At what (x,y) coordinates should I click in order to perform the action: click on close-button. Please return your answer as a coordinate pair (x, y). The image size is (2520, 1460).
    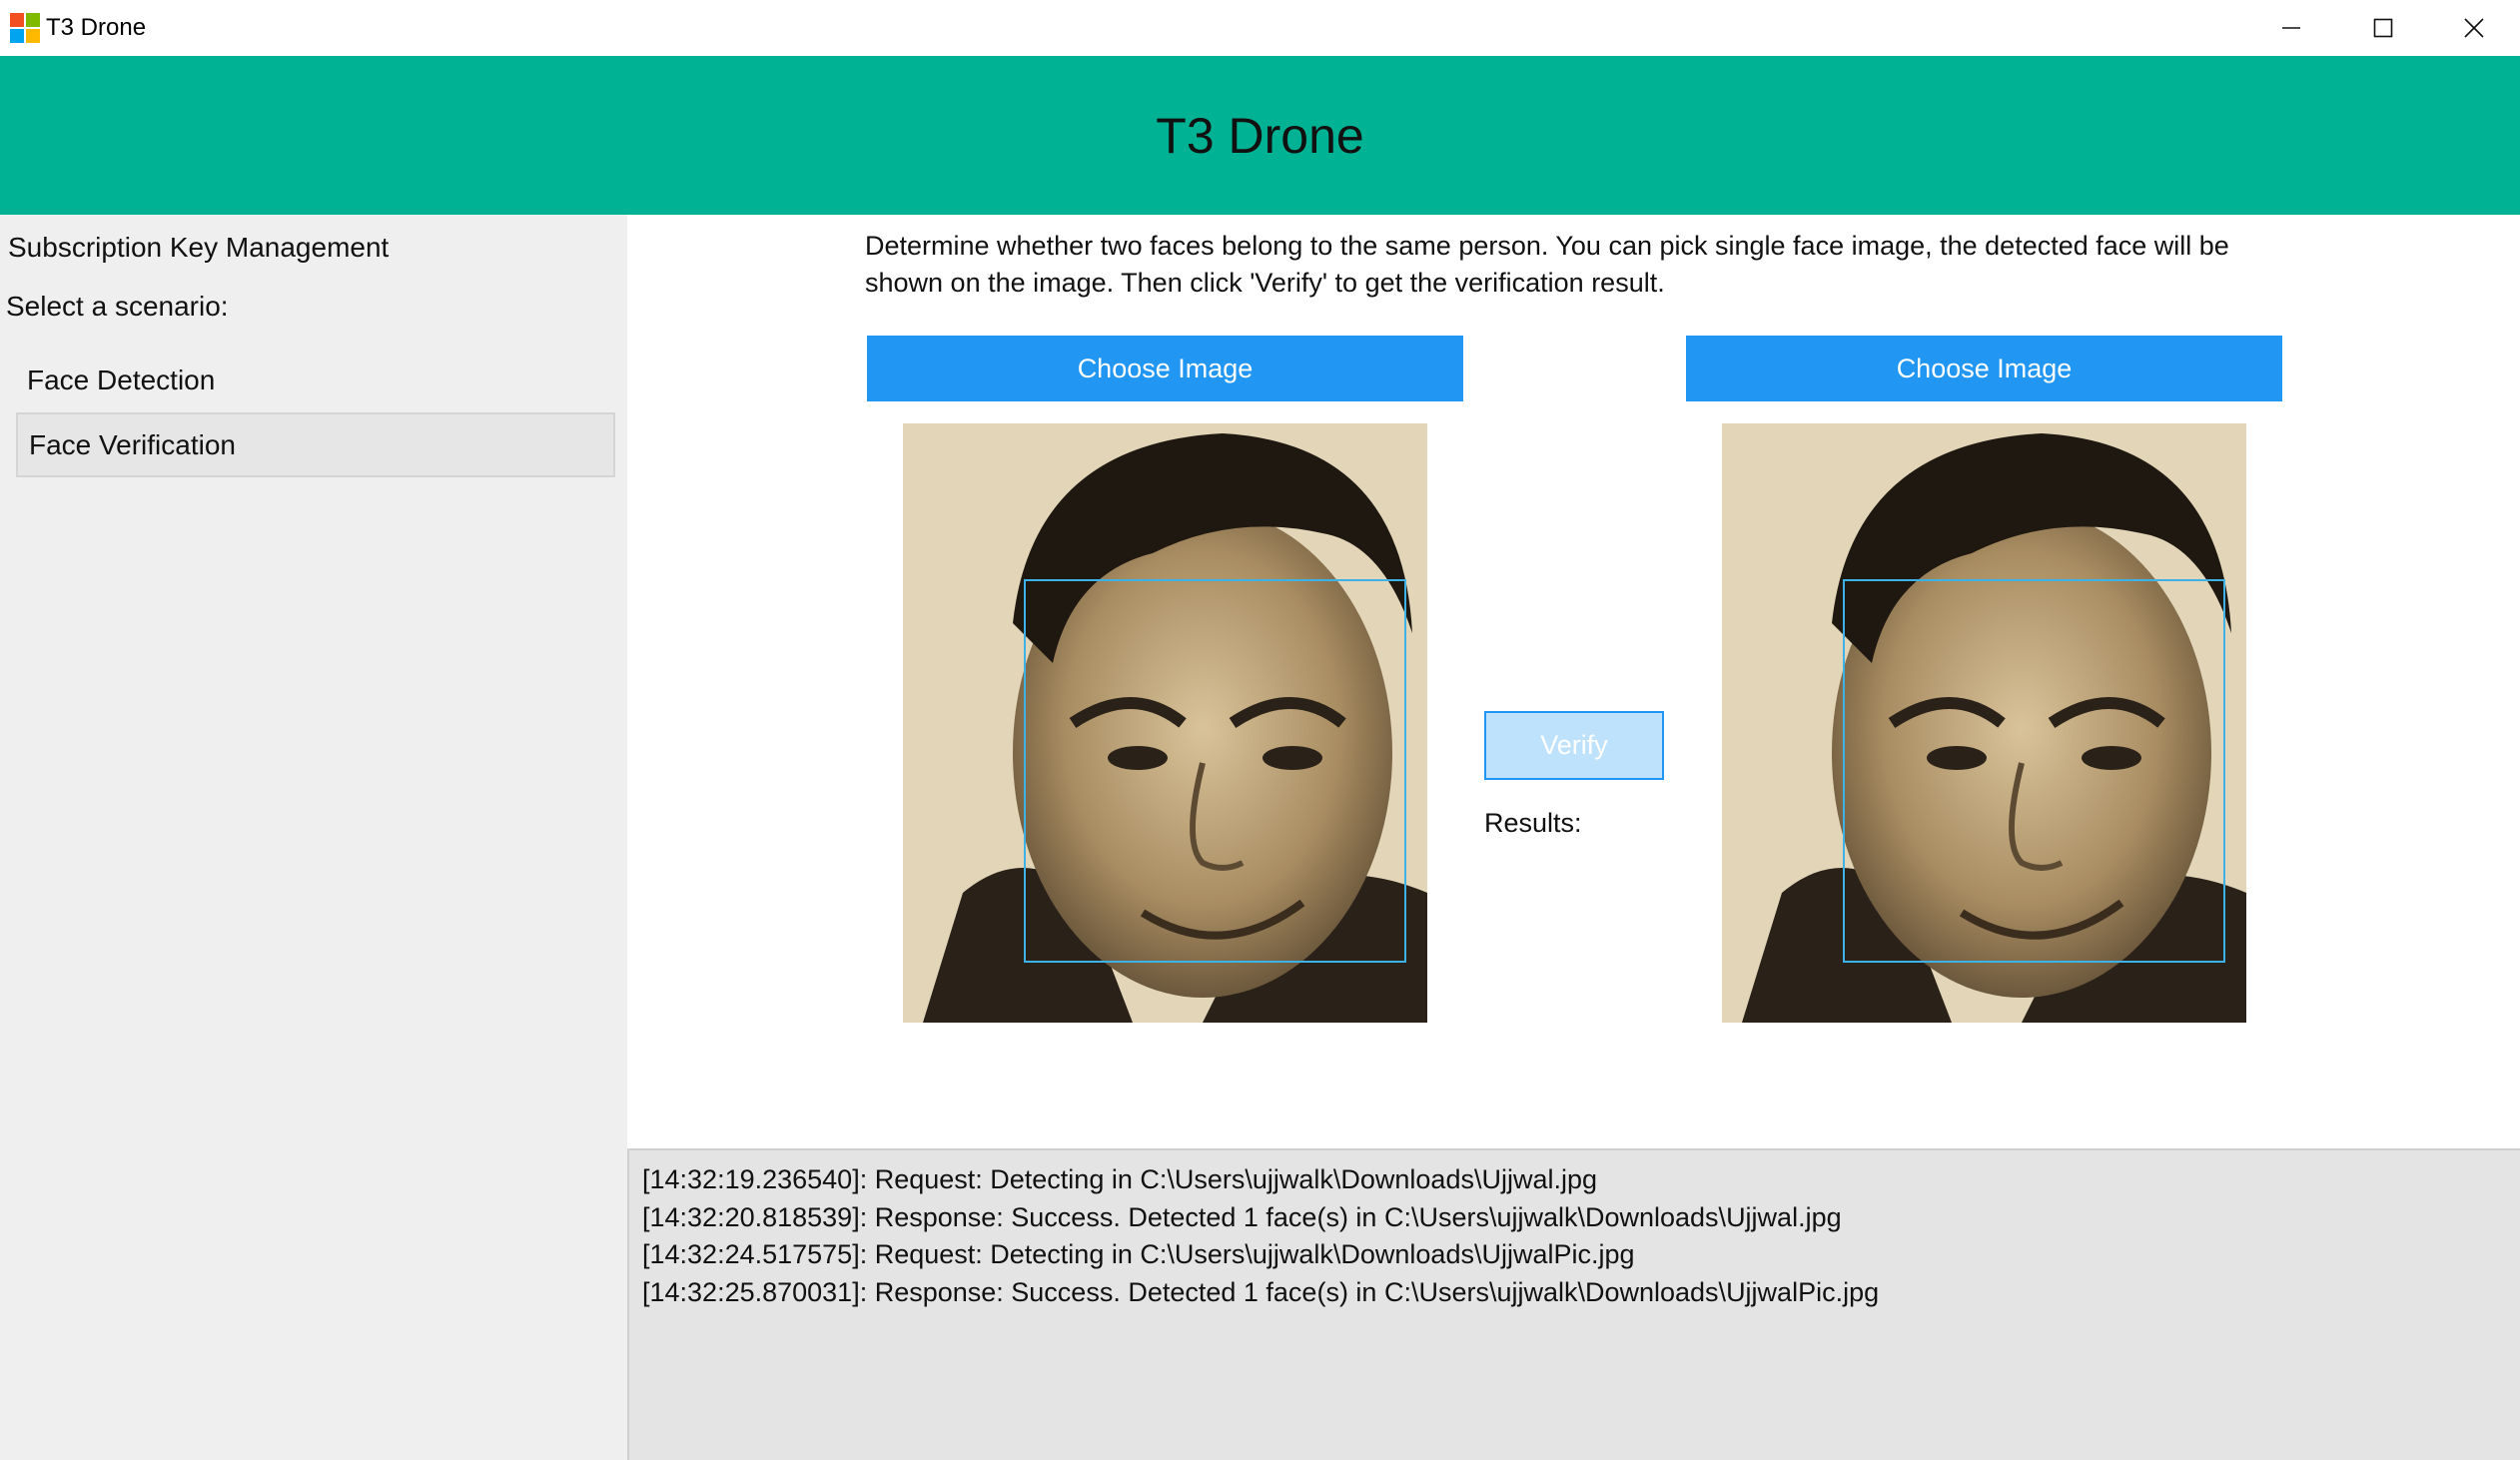
    Looking at the image, I should click on (2474, 28).